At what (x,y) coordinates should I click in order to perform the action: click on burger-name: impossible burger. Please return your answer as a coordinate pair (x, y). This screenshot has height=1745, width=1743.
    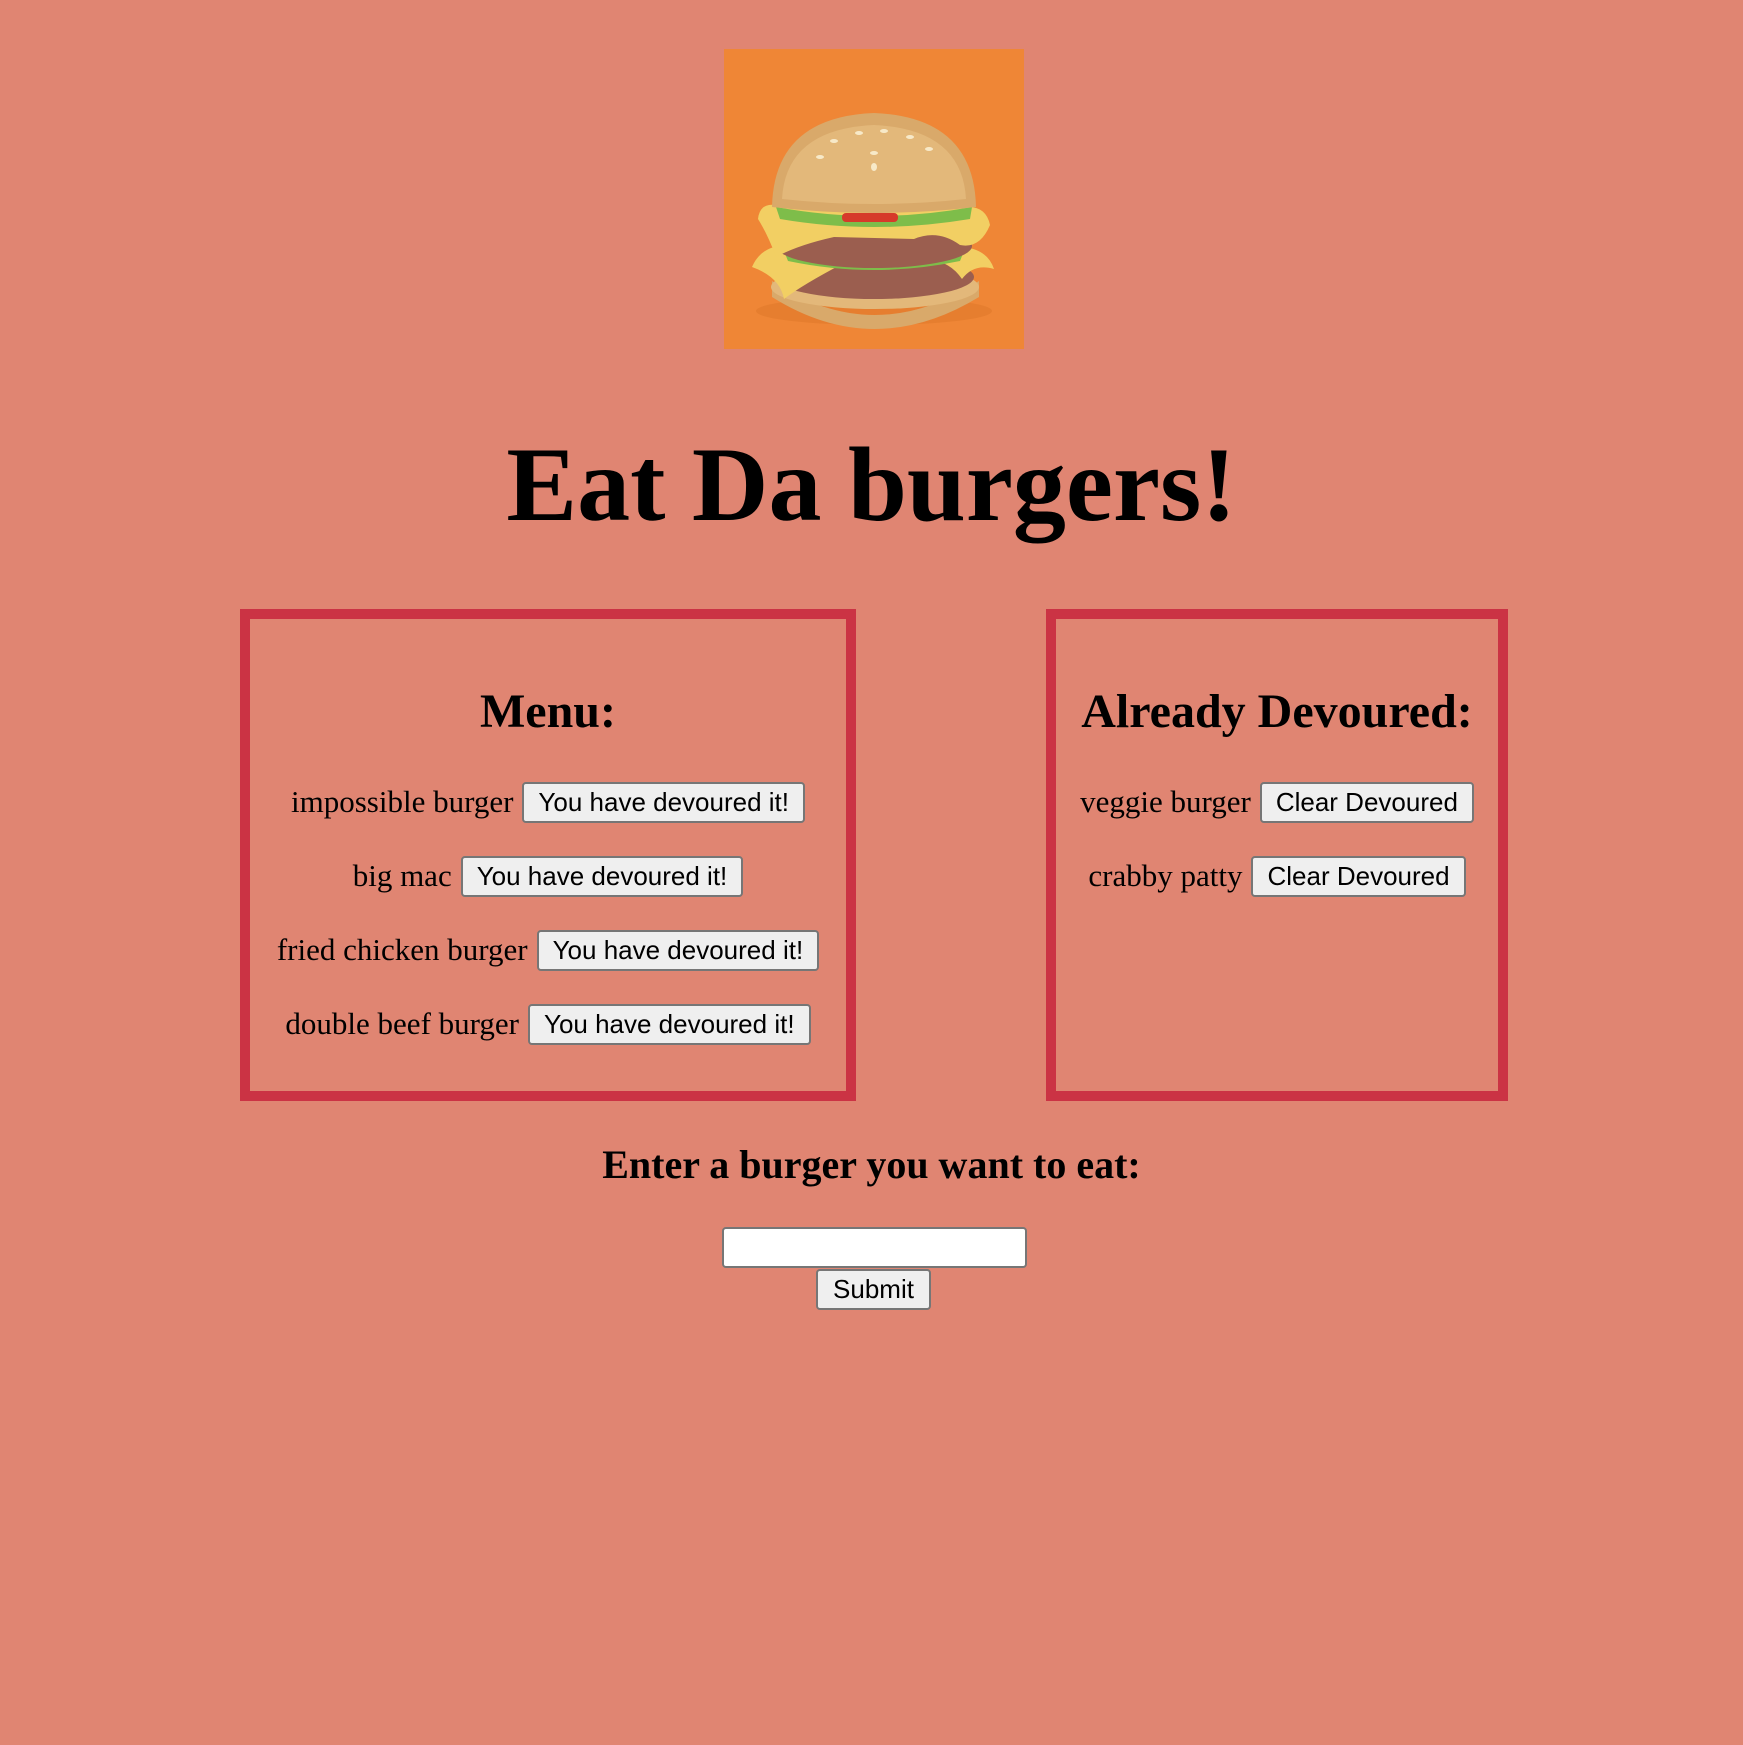
    Looking at the image, I should click on (402, 801).